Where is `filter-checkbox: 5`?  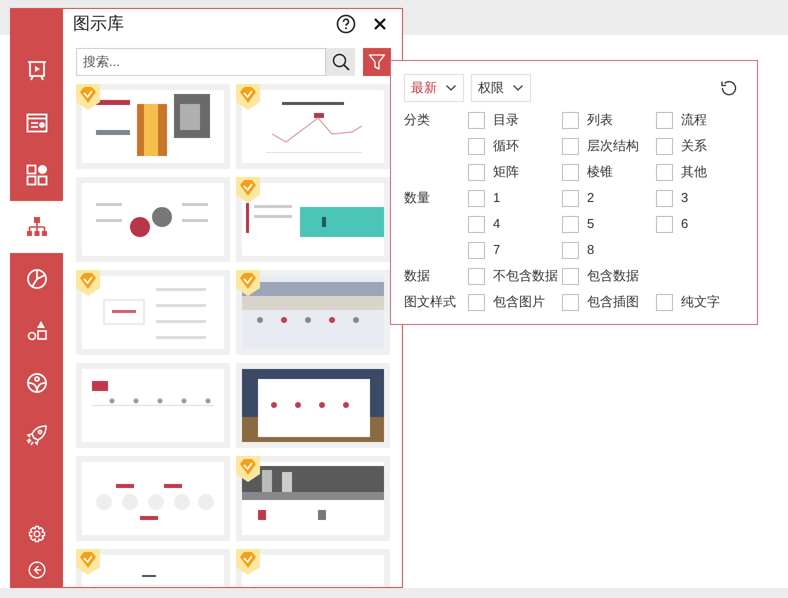 filter-checkbox: 5 is located at coordinates (609, 224).